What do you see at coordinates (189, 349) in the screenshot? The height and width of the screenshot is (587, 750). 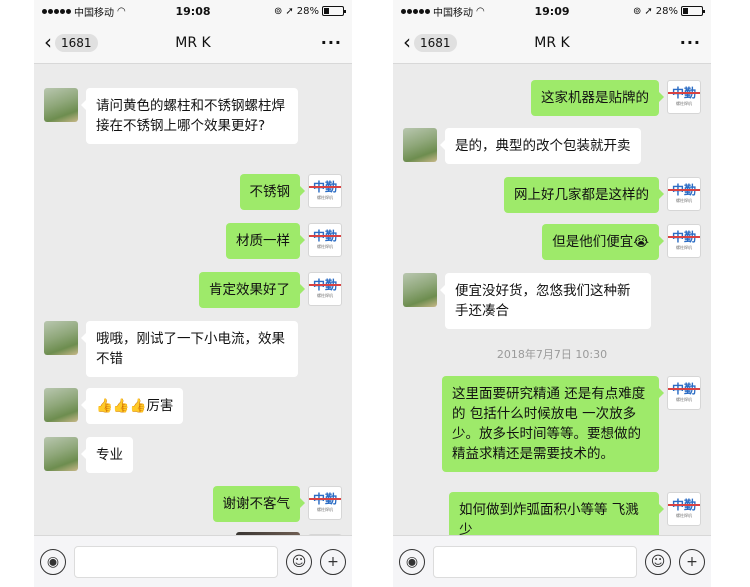 I see `message-bubble-incoming: 哦哦，刚试了一下小电流，效果不错` at bounding box center [189, 349].